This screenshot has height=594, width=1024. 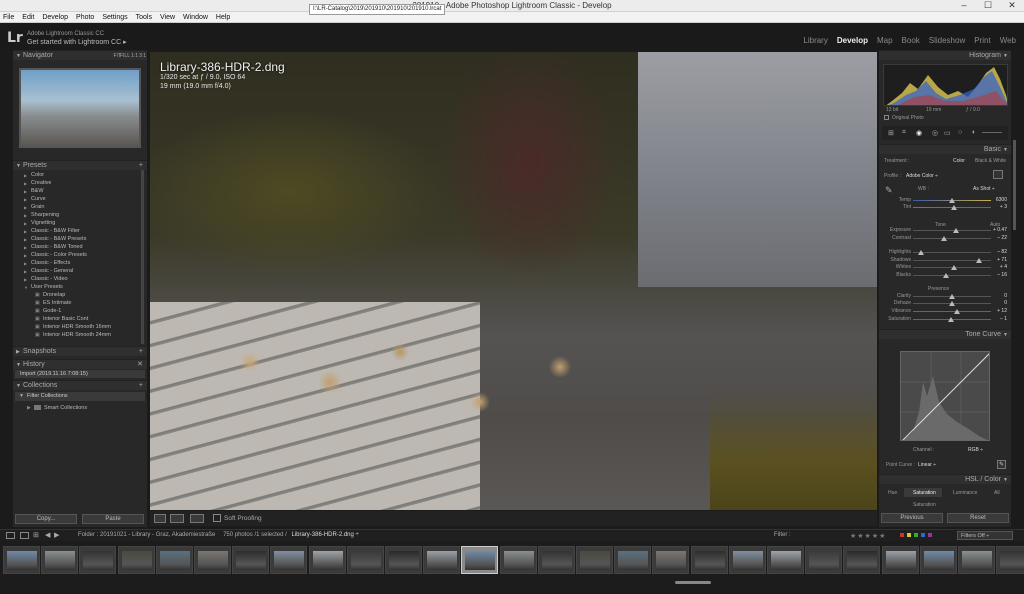 What do you see at coordinates (80, 351) in the screenshot?
I see `snapshots-header: ▶ Snapshots +` at bounding box center [80, 351].